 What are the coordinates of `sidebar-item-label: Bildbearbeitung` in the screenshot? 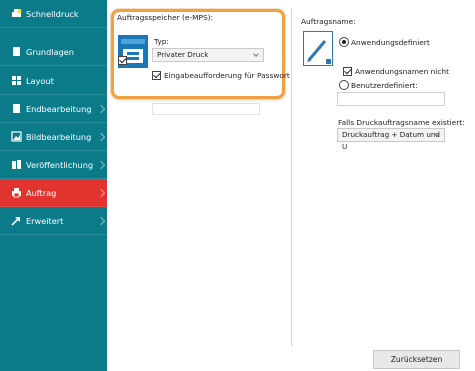 It's located at (59, 136).